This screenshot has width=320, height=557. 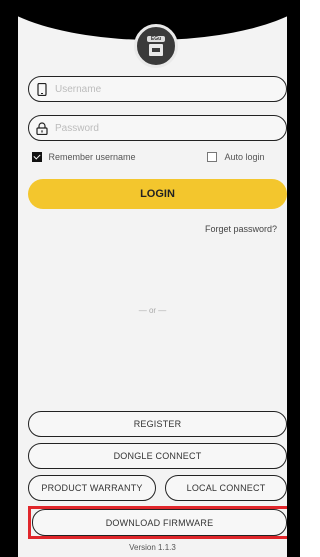 What do you see at coordinates (241, 229) in the screenshot?
I see `forget-password-link: Forget password?` at bounding box center [241, 229].